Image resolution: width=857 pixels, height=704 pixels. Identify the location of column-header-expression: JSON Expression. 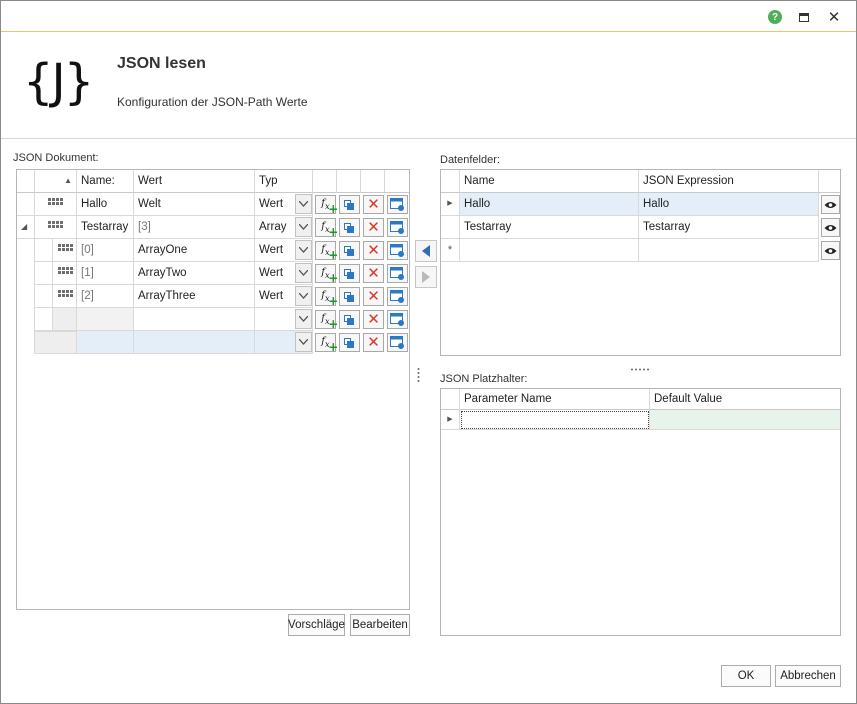
(729, 181).